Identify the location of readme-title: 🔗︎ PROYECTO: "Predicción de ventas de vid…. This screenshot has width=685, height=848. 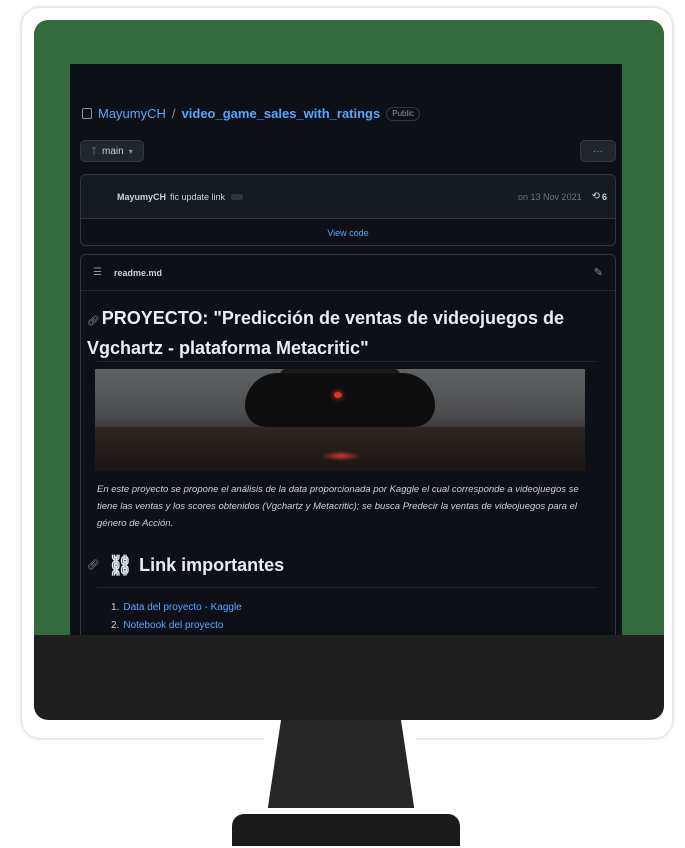
(347, 333).